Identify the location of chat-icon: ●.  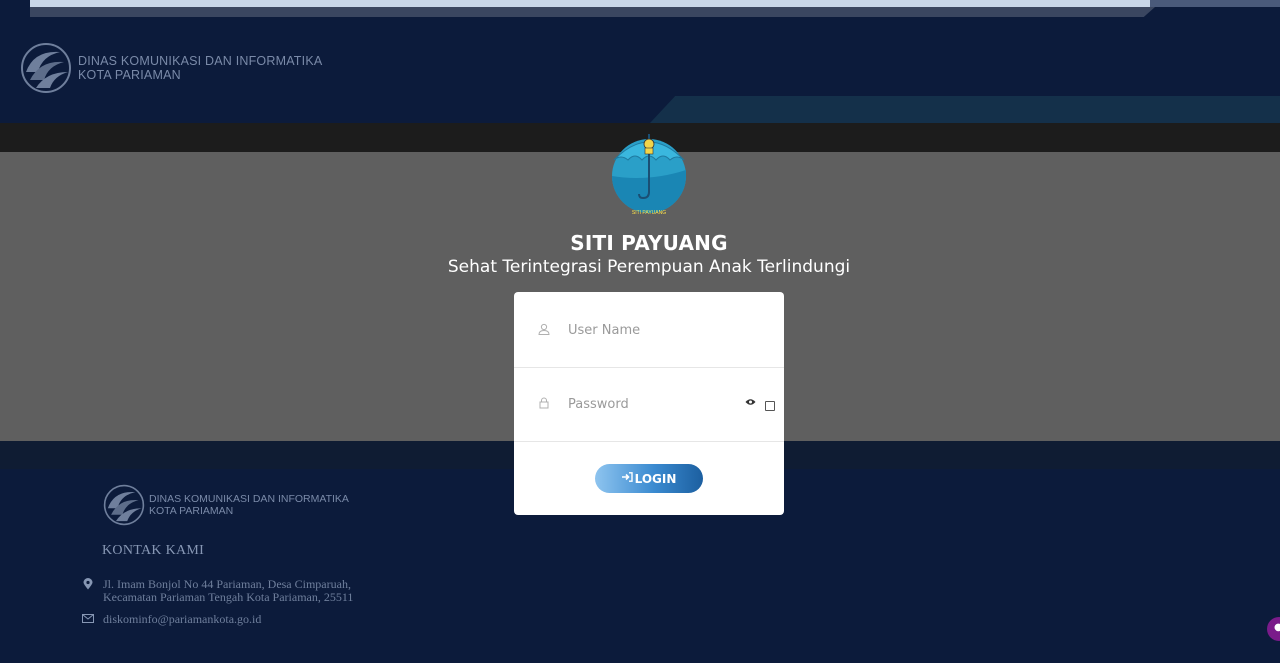
(1277, 627).